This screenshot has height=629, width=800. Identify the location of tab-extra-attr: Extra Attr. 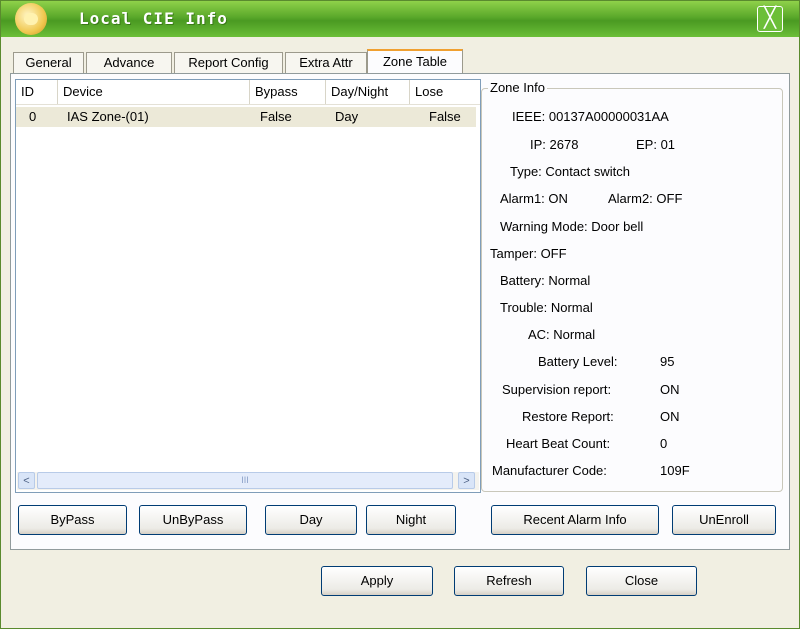
(326, 62).